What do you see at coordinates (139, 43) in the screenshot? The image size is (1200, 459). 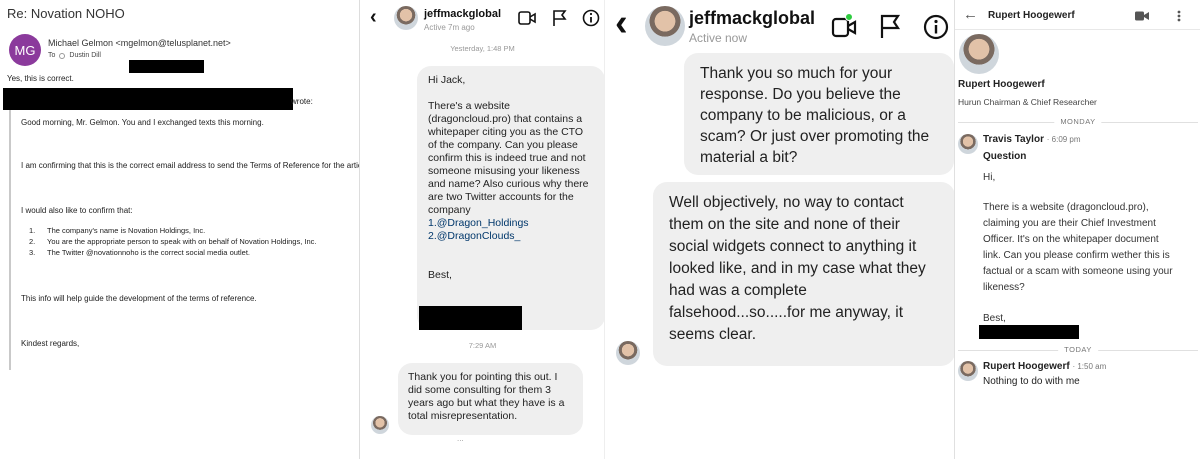 I see `email-sender: Michael Gelmon <mgelmon@telusplanet.net>` at bounding box center [139, 43].